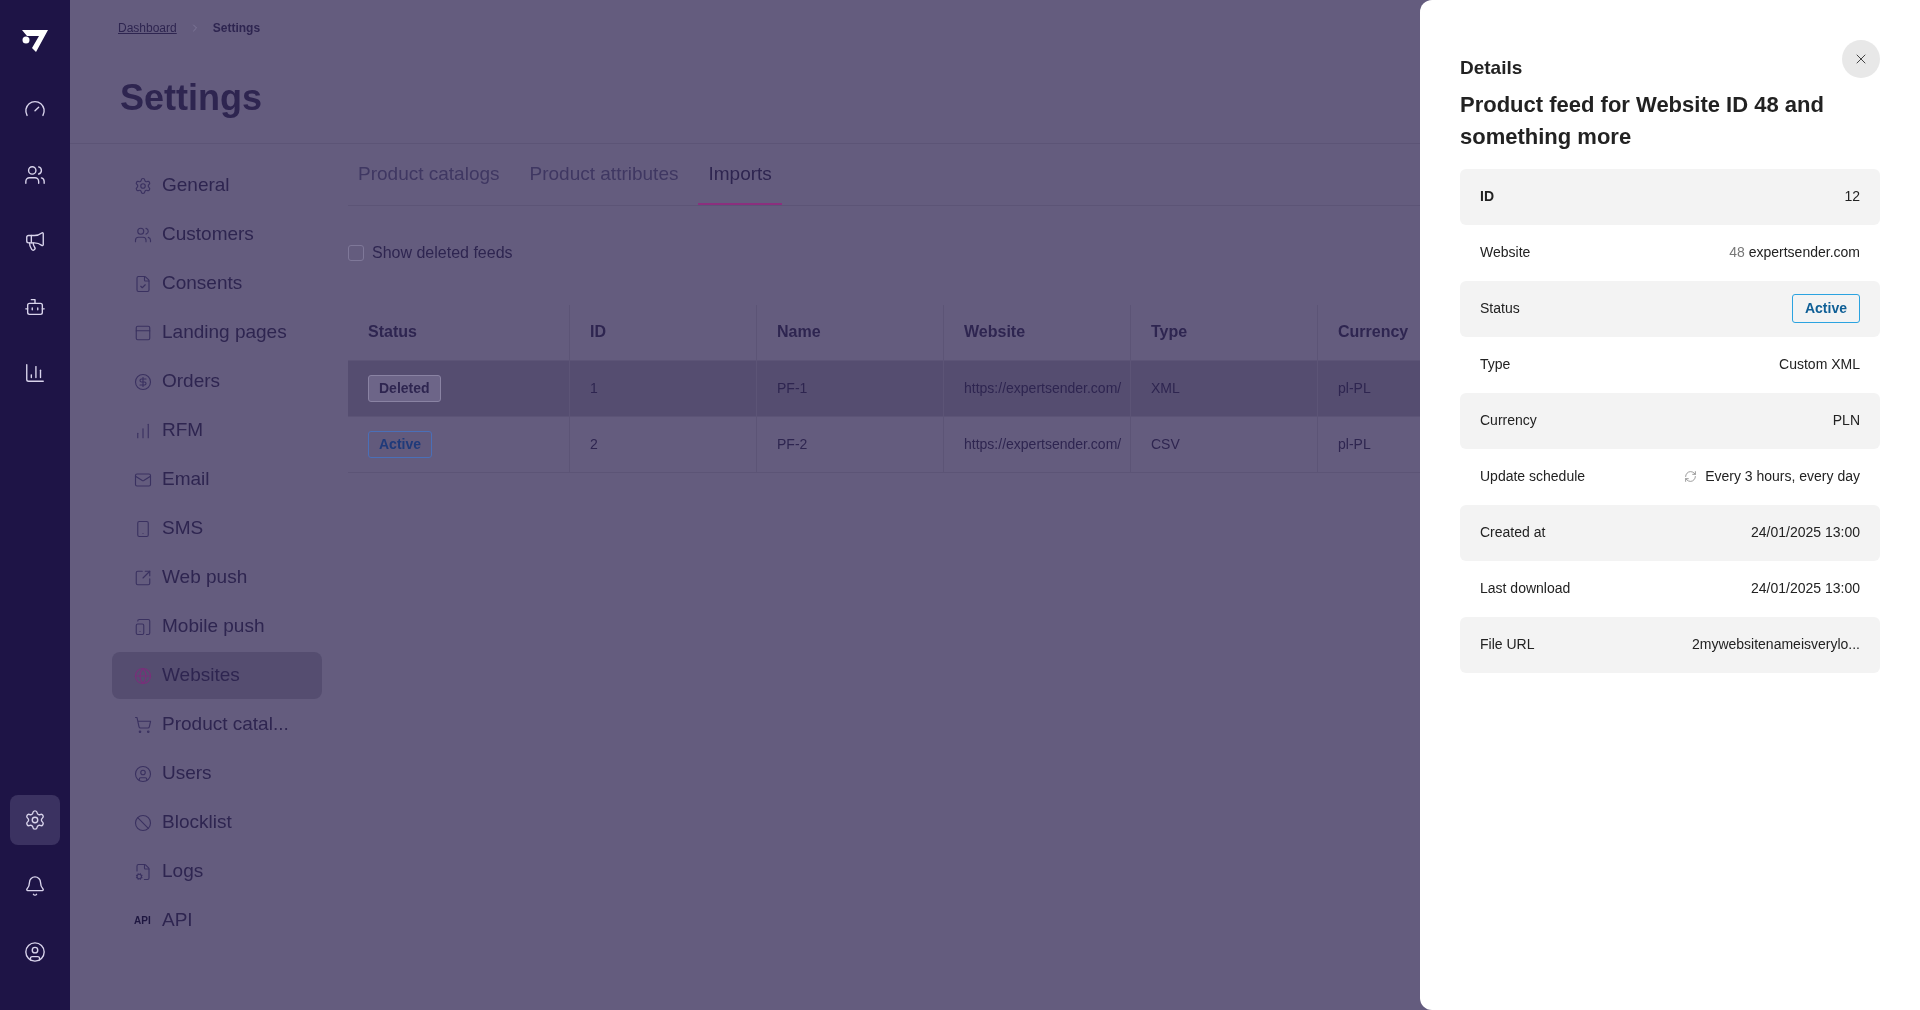 This screenshot has width=1920, height=1010. Describe the element at coordinates (147, 28) in the screenshot. I see `breadcrumb-link: Dashboard` at that location.